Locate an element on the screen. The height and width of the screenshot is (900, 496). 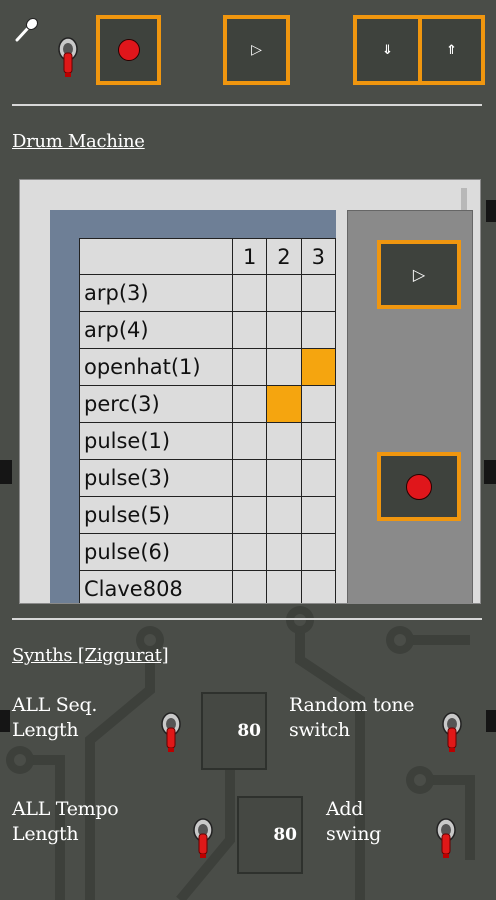
instrument-name: arp(4) is located at coordinates (156, 330).